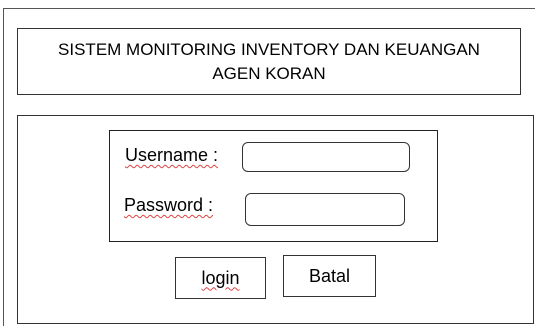 This screenshot has height=331, width=539. What do you see at coordinates (326, 157) in the screenshot?
I see `username-input` at bounding box center [326, 157].